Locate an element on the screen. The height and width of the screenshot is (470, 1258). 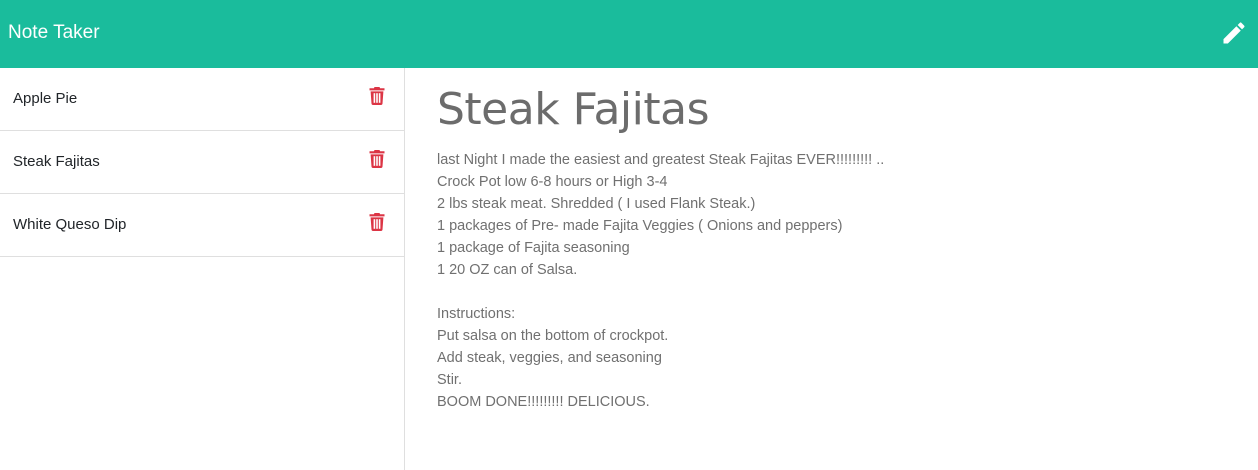
note-body-line: Put salsa on the bottom of crockpot. is located at coordinates (553, 336).